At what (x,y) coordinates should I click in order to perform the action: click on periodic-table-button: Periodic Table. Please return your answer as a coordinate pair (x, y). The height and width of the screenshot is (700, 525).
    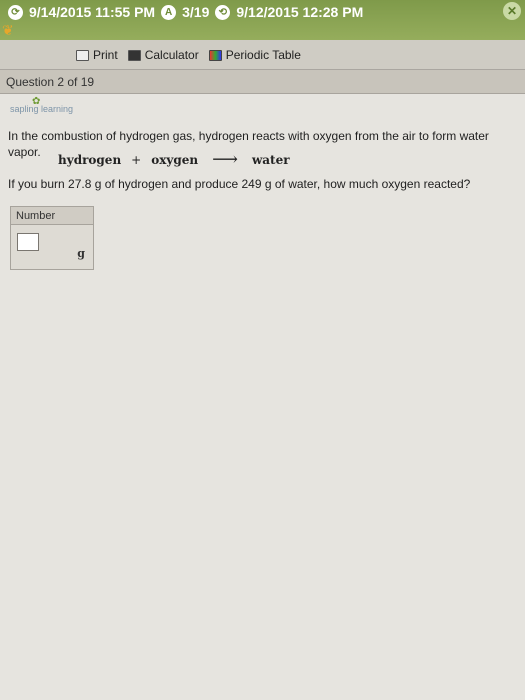
    Looking at the image, I should click on (254, 55).